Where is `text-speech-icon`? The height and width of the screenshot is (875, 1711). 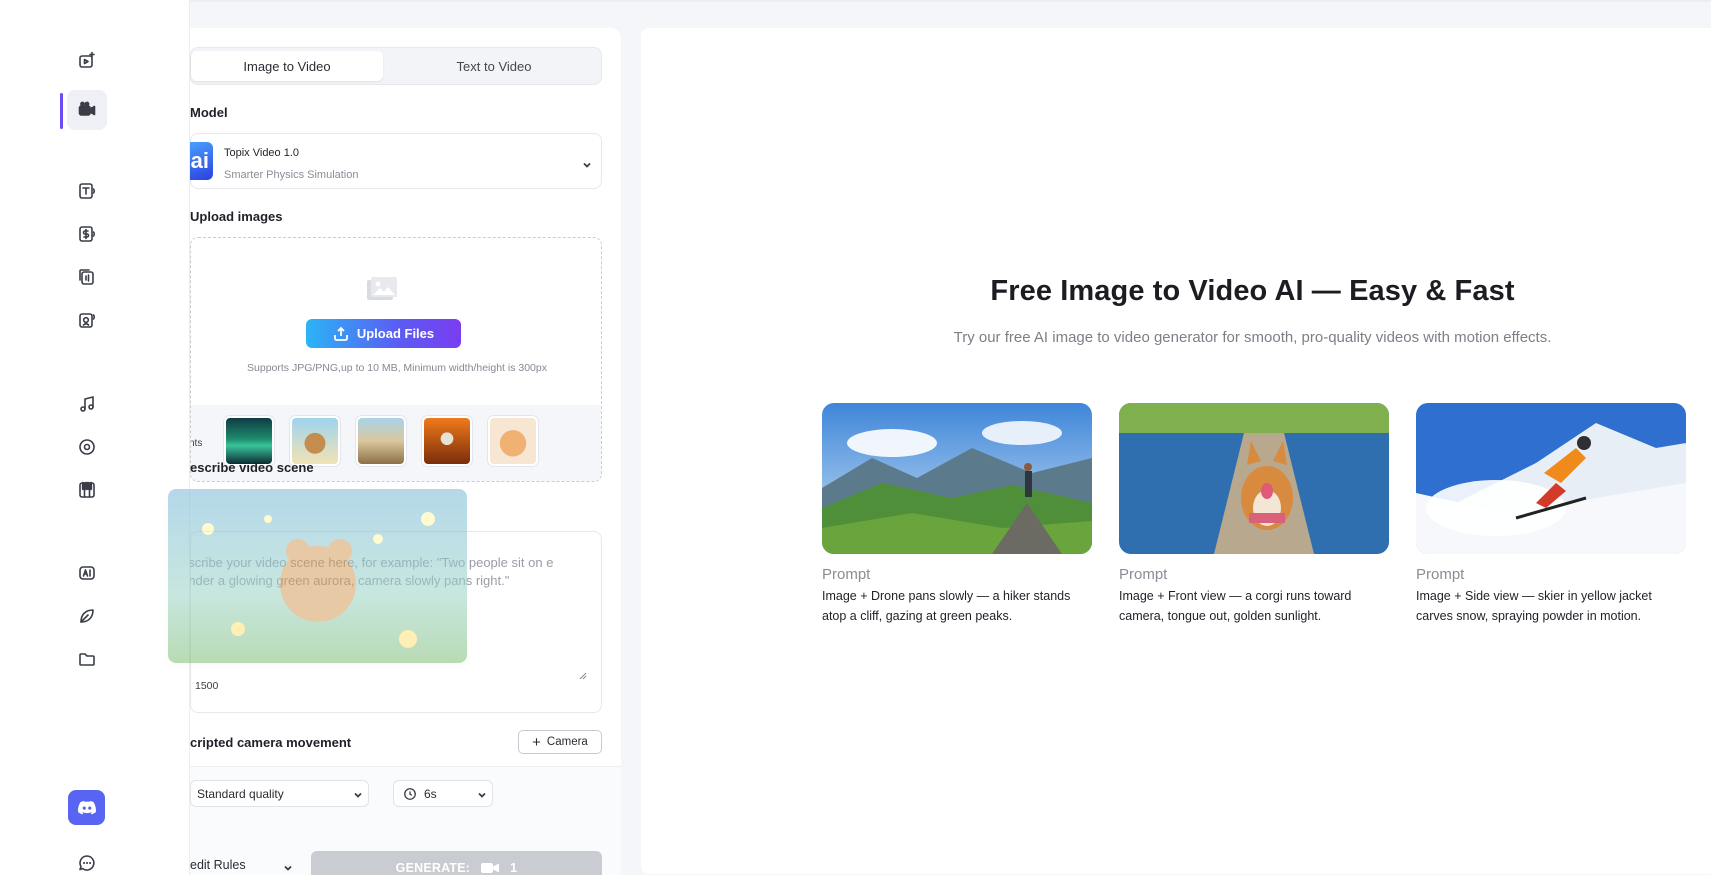
text-speech-icon is located at coordinates (87, 191).